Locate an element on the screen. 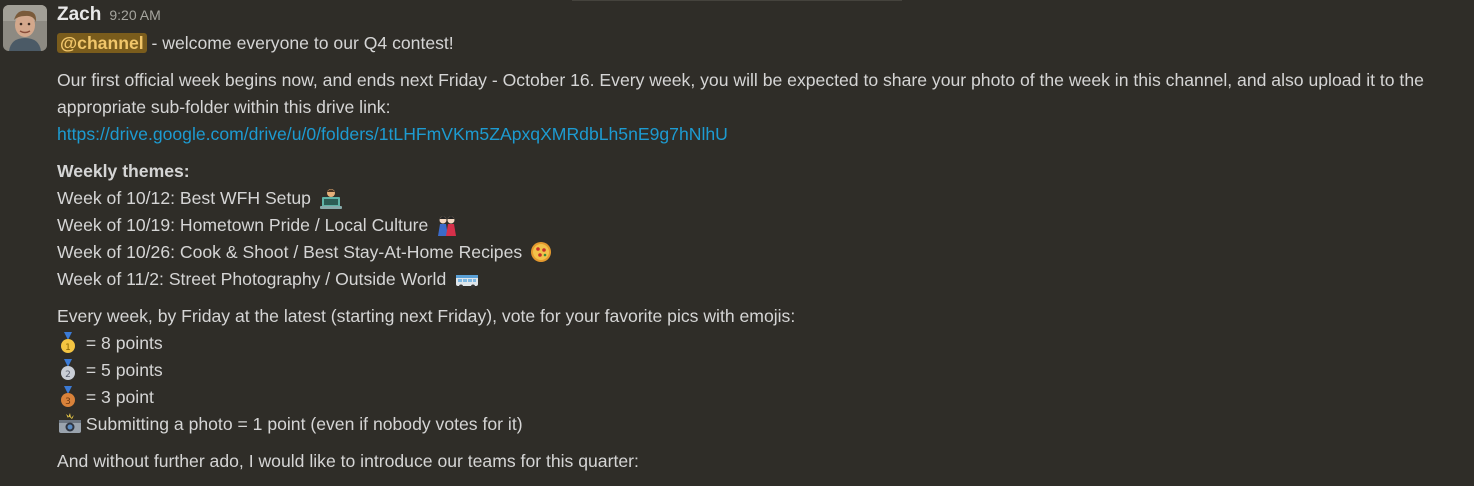  avatar is located at coordinates (25, 28).